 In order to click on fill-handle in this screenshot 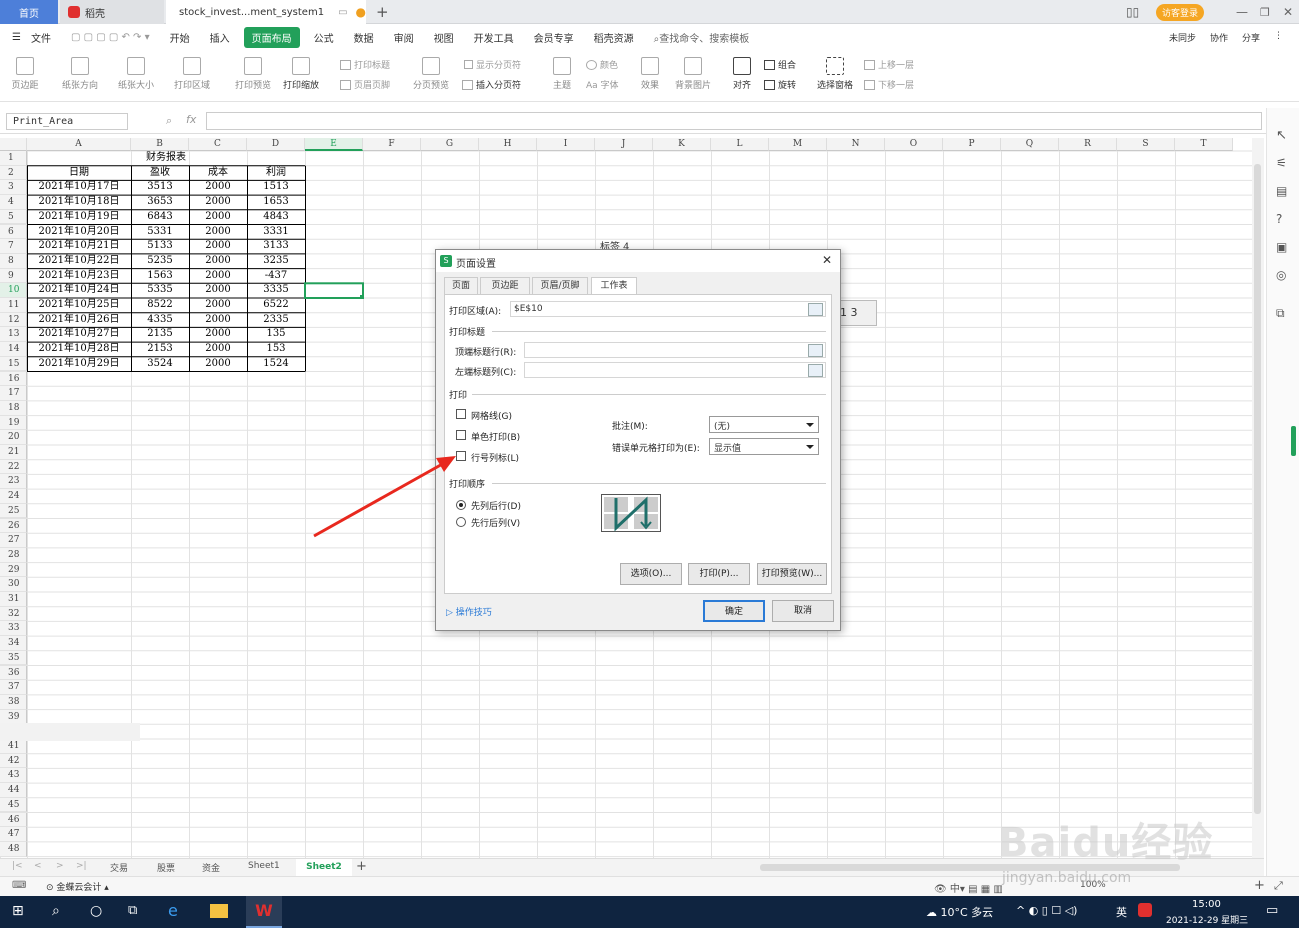, I will do `click(362, 297)`.